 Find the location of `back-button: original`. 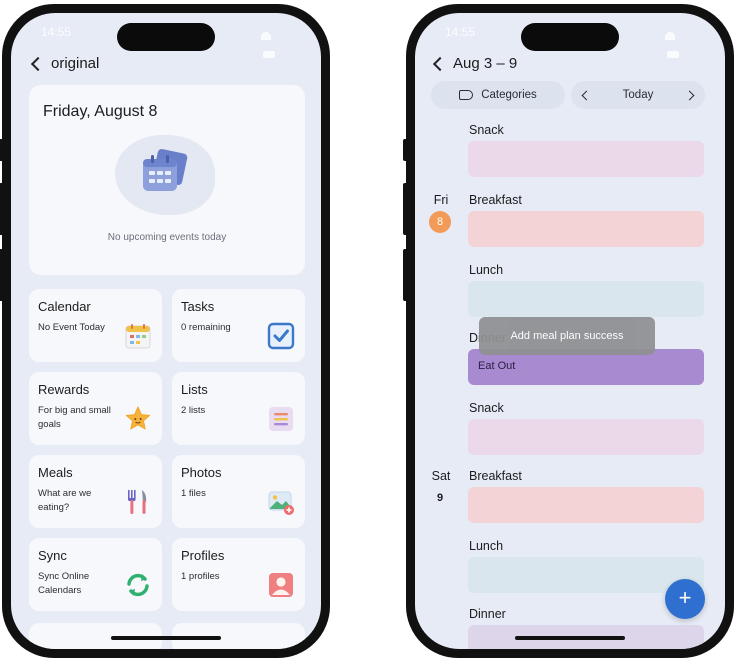

back-button: original is located at coordinates (65, 63).